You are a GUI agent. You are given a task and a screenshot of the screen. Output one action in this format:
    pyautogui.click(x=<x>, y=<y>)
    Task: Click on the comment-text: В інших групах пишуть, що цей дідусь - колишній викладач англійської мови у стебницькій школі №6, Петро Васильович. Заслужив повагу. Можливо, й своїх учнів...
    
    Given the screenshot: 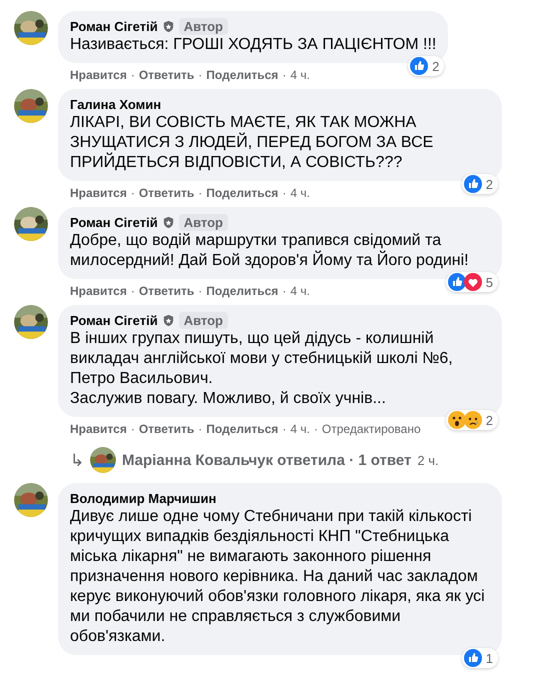 What is the action you would take?
    pyautogui.click(x=262, y=369)
    